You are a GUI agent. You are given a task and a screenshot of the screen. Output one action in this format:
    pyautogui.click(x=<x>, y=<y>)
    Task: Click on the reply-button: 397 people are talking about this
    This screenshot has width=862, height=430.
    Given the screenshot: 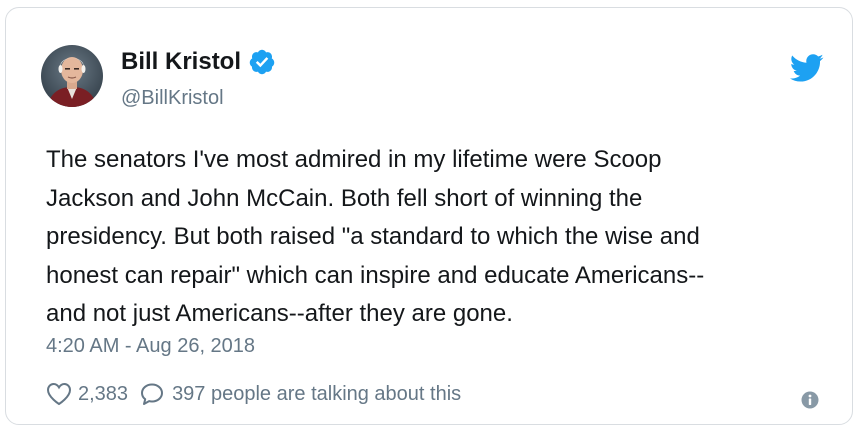 What is the action you would take?
    pyautogui.click(x=300, y=394)
    